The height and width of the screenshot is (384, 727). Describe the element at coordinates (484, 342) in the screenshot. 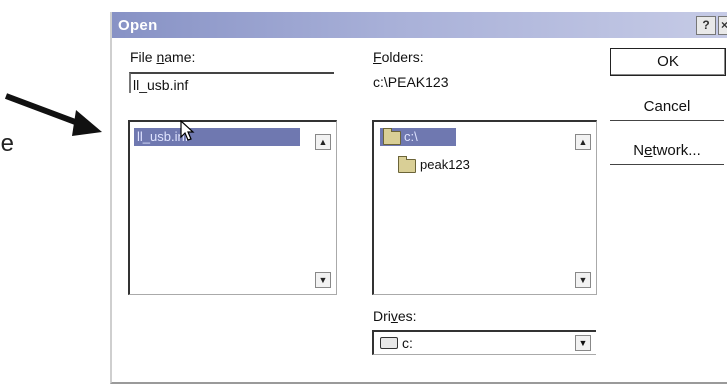

I see `drive-select: c: ▼` at that location.